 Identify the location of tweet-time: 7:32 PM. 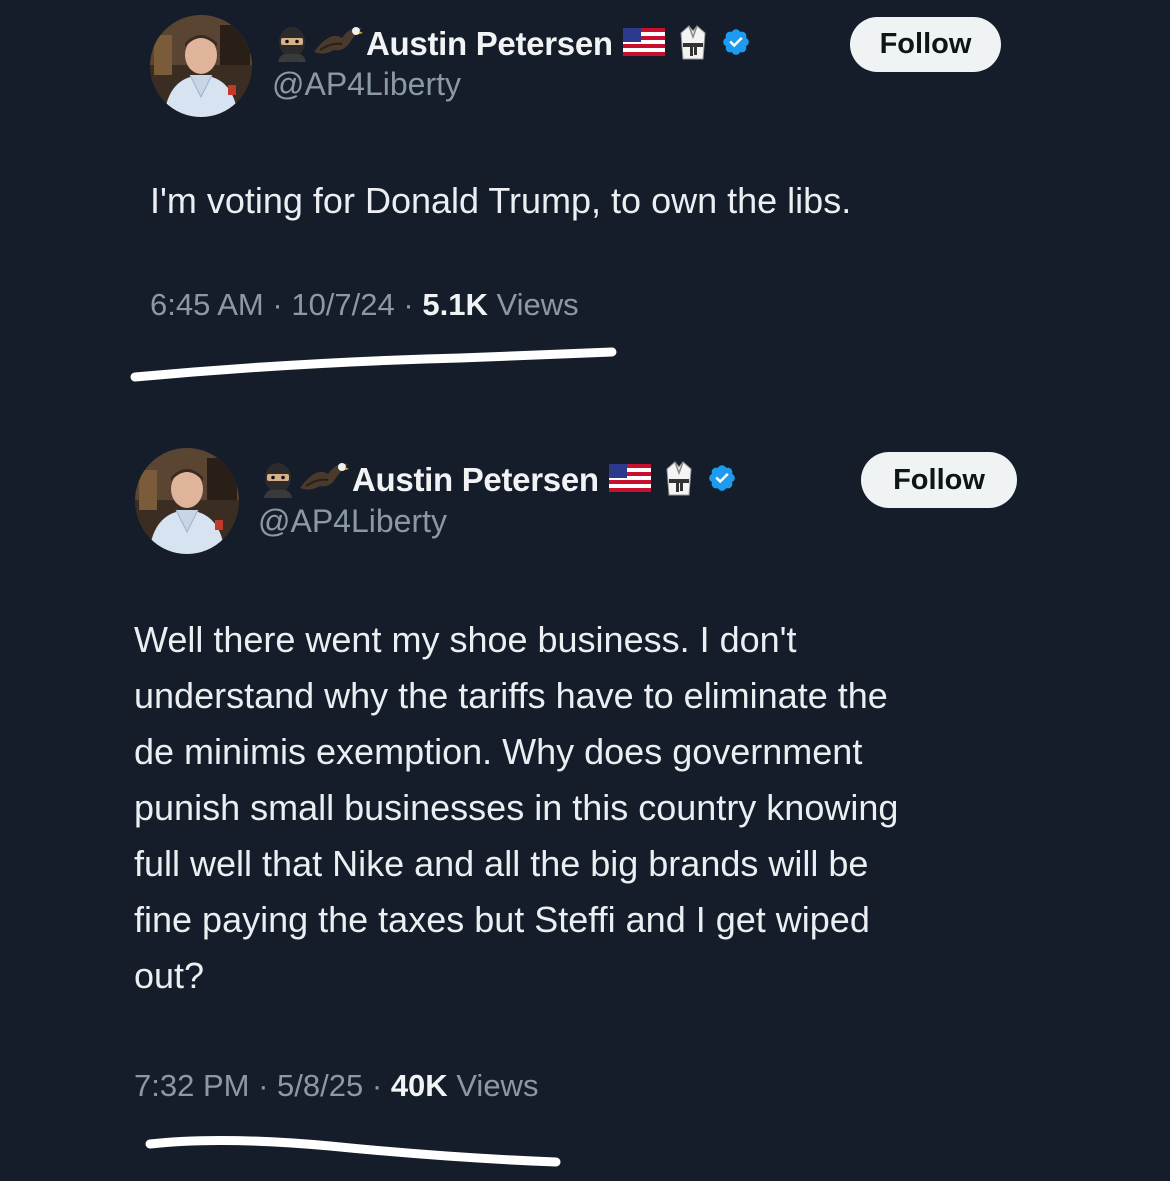
(191, 1085).